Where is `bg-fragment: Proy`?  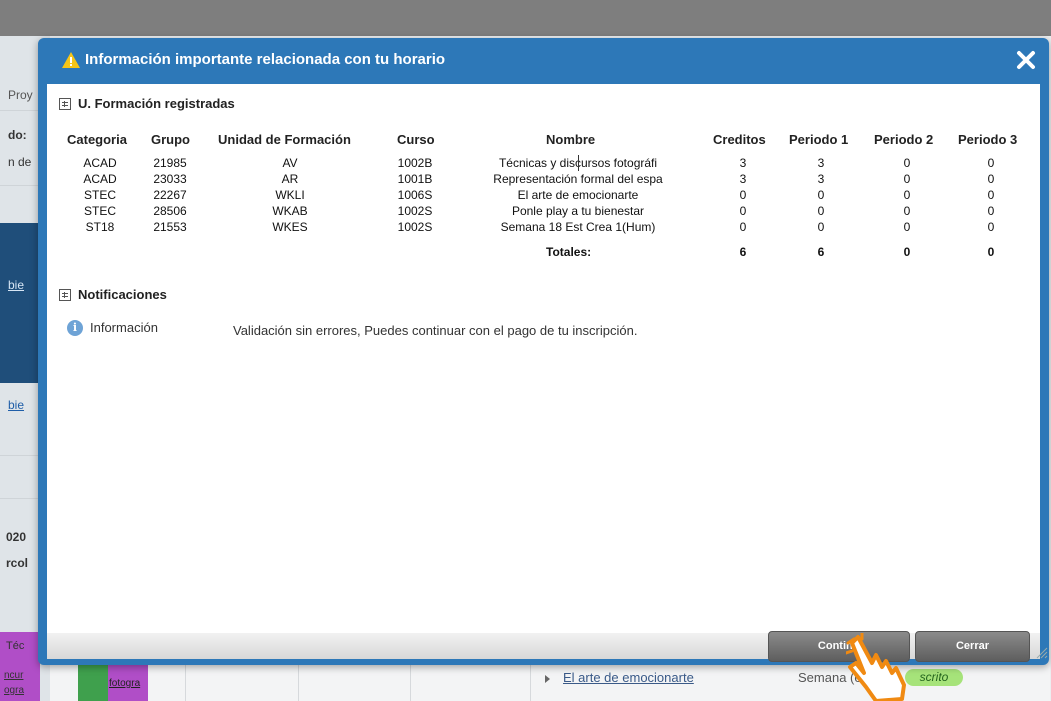 bg-fragment: Proy is located at coordinates (20, 95).